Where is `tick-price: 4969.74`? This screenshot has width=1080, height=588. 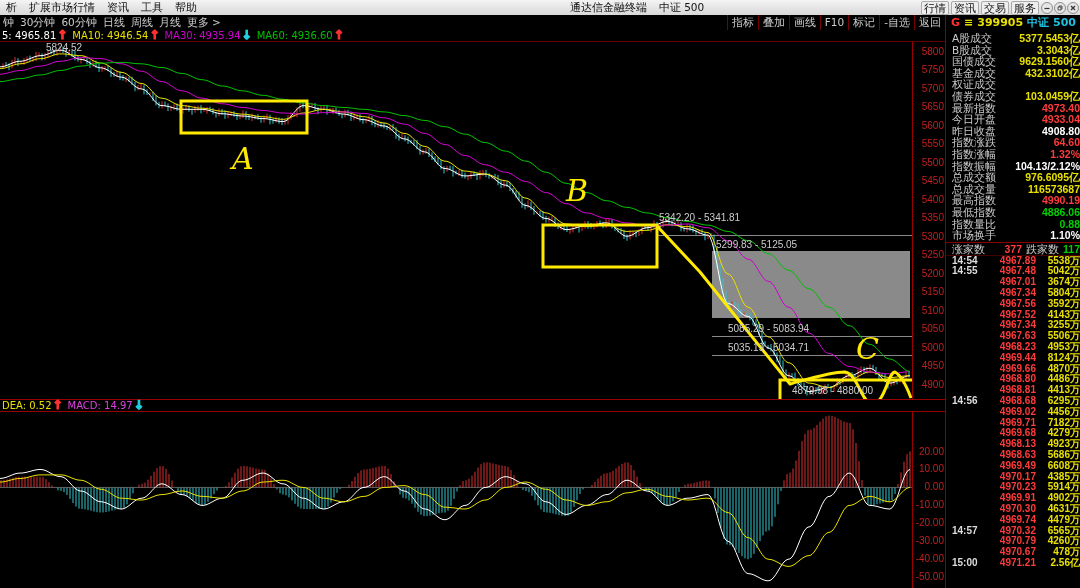 tick-price: 4969.74 is located at coordinates (1017, 520).